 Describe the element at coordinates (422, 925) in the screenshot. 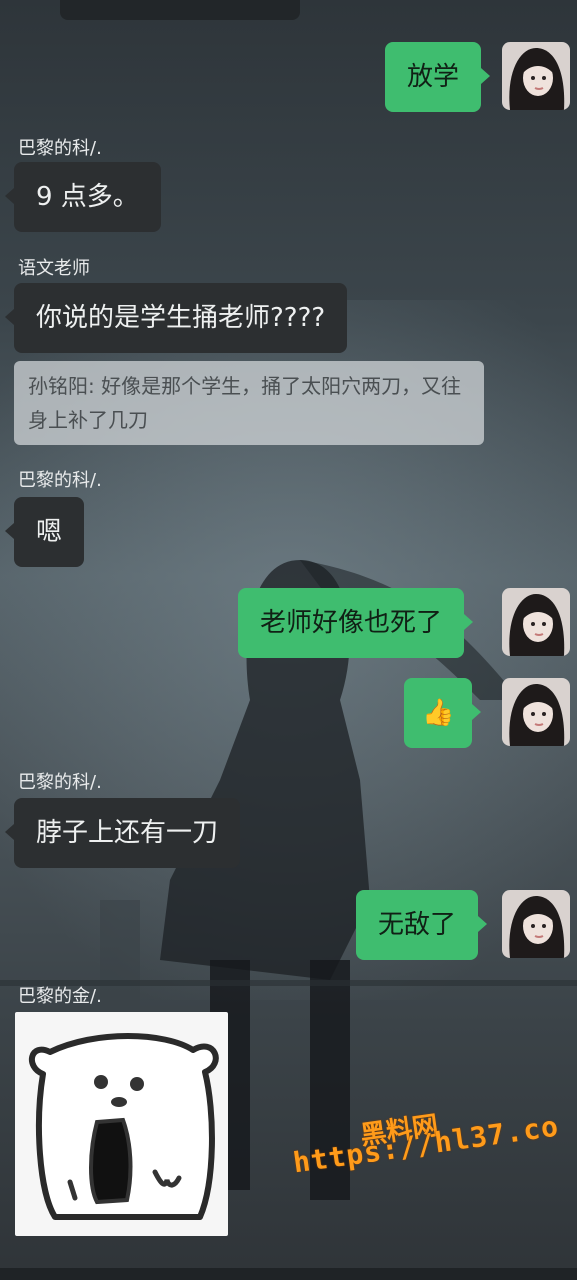

I see `sent-message-bubble: 无敌了` at that location.